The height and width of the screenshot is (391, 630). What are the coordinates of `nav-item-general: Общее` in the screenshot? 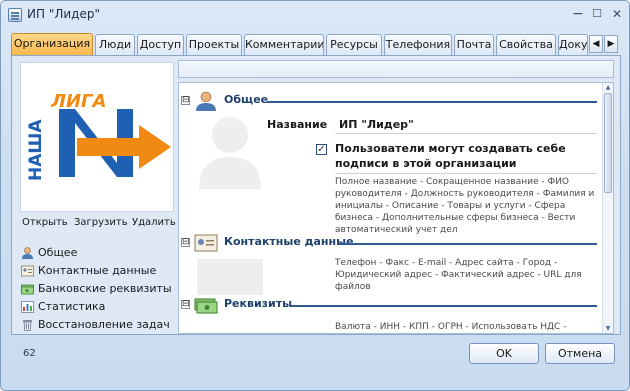 It's located at (100, 253).